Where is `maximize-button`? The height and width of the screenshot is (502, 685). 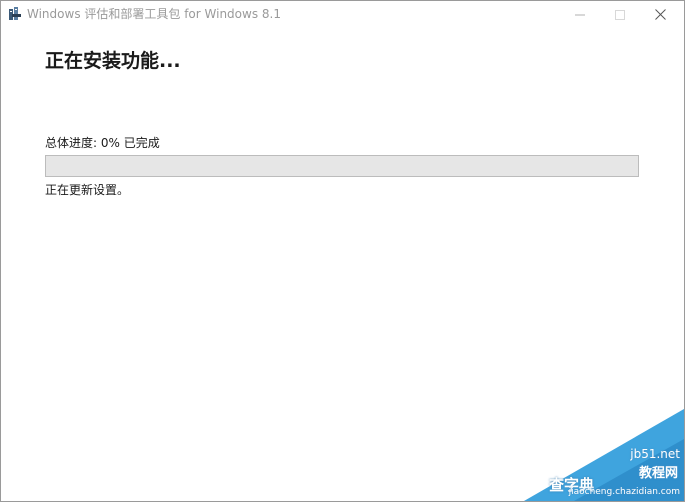 maximize-button is located at coordinates (620, 14).